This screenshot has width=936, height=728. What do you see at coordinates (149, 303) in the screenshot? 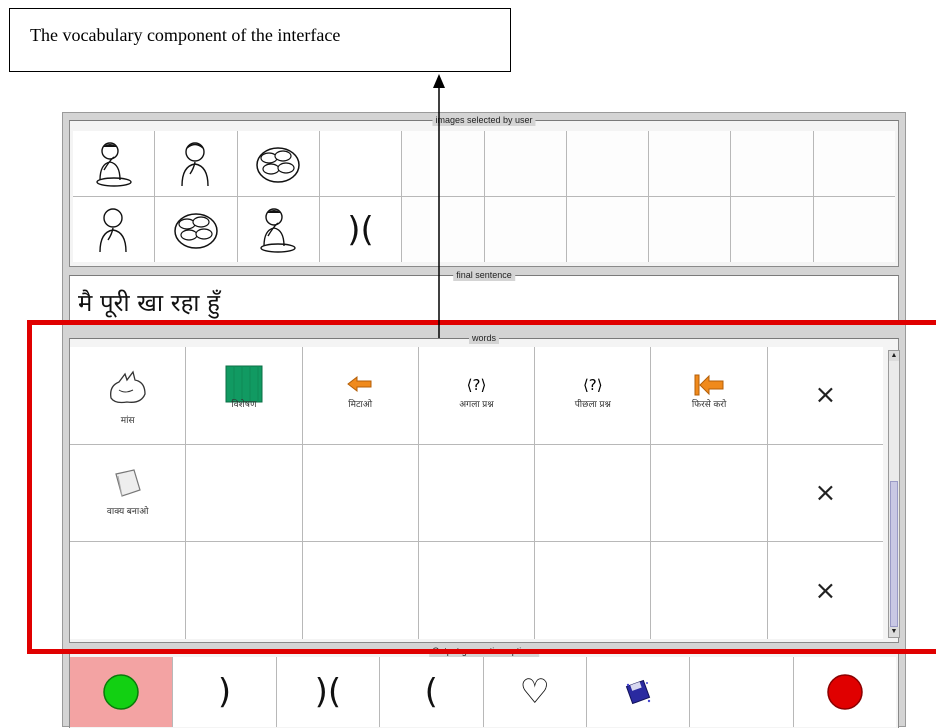
I see `final-sentence-text: मै पूरी खा रहा हुँ` at bounding box center [149, 303].